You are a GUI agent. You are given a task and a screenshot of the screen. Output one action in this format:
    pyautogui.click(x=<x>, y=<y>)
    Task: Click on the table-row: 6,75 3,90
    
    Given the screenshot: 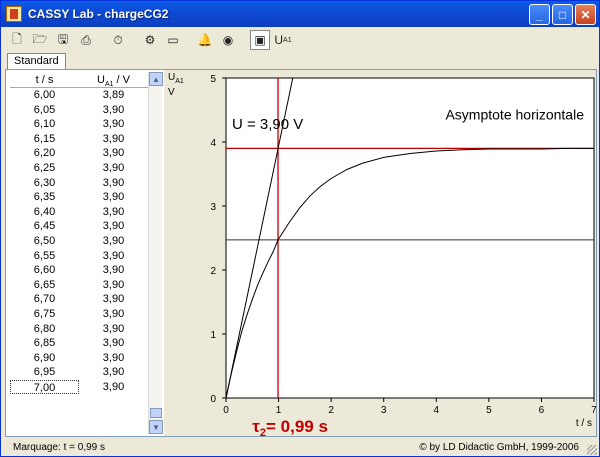 What is the action you would take?
    pyautogui.click(x=79, y=314)
    